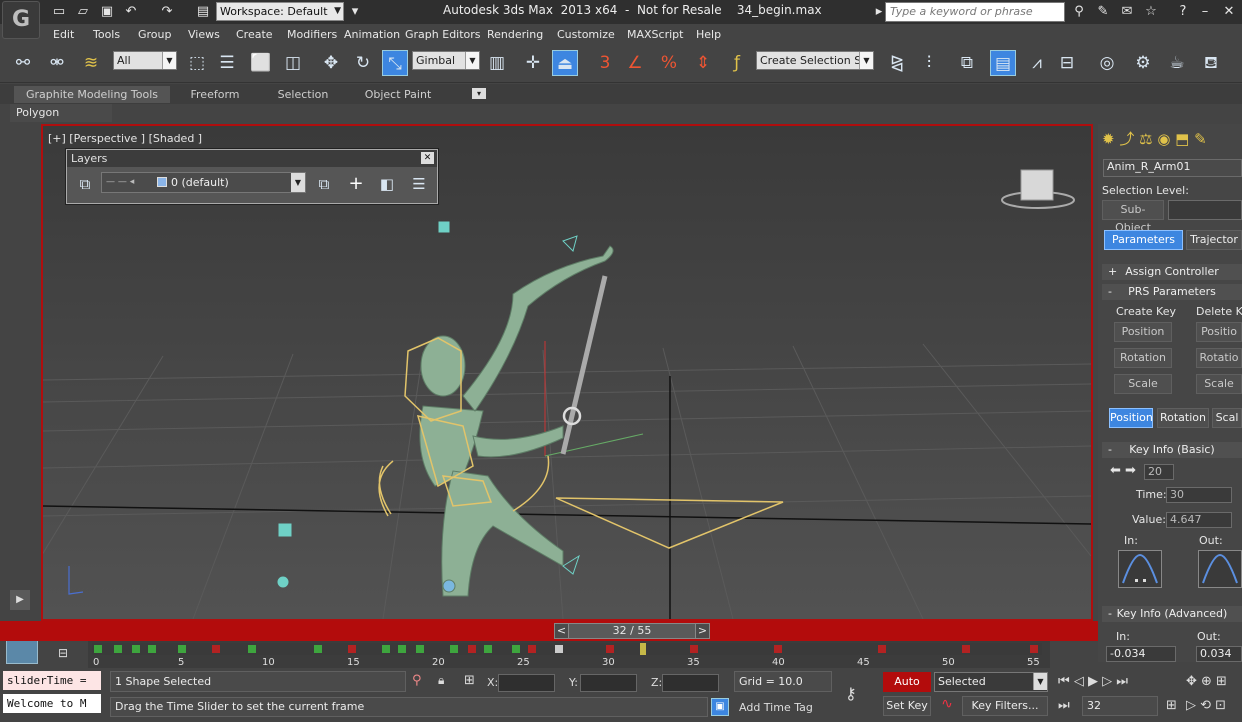  Describe the element at coordinates (515, 34) in the screenshot. I see `menu-rendering: Rendering` at that location.